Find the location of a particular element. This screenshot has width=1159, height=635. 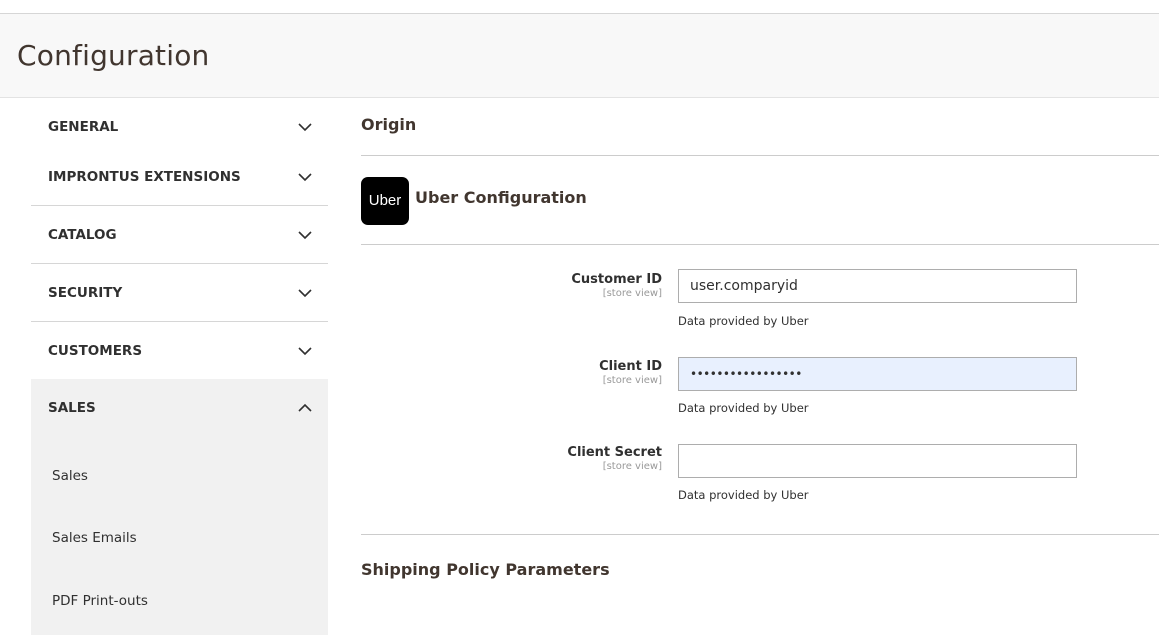

uber-configuration-title: Uber Configuration is located at coordinates (501, 197).